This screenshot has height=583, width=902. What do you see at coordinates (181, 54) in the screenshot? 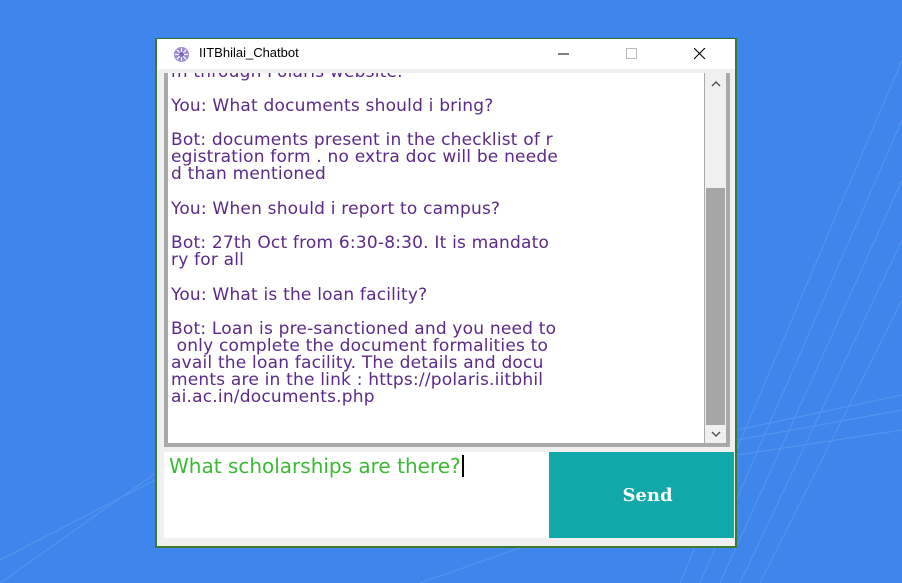
I see `app-feather-icon` at bounding box center [181, 54].